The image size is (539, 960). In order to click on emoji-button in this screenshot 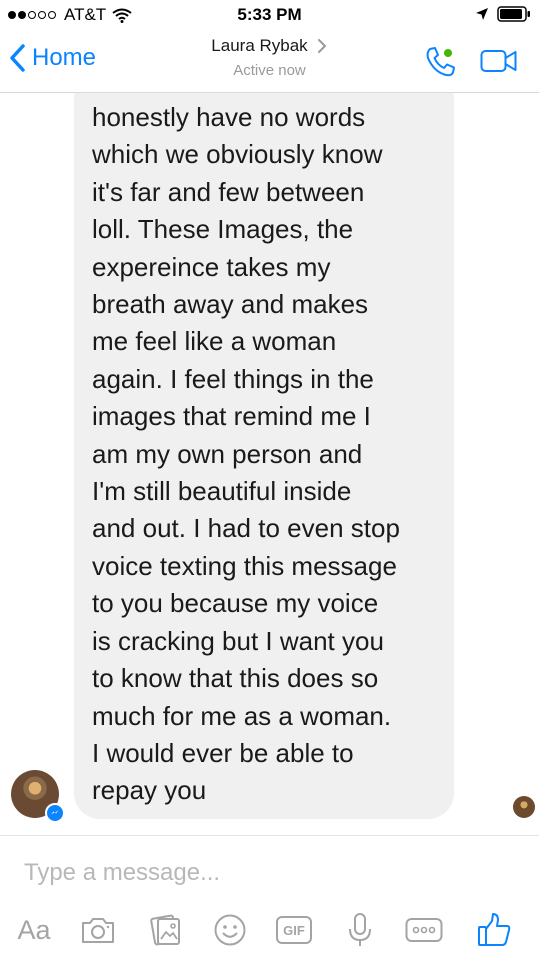, I will do `click(230, 930)`.